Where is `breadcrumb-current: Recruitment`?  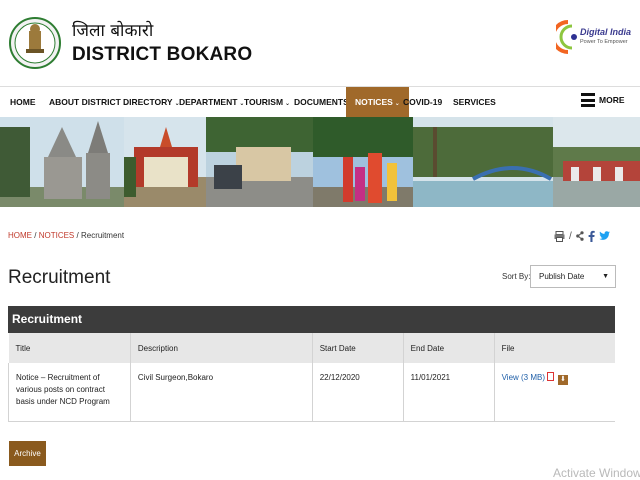
breadcrumb-current: Recruitment is located at coordinates (102, 235).